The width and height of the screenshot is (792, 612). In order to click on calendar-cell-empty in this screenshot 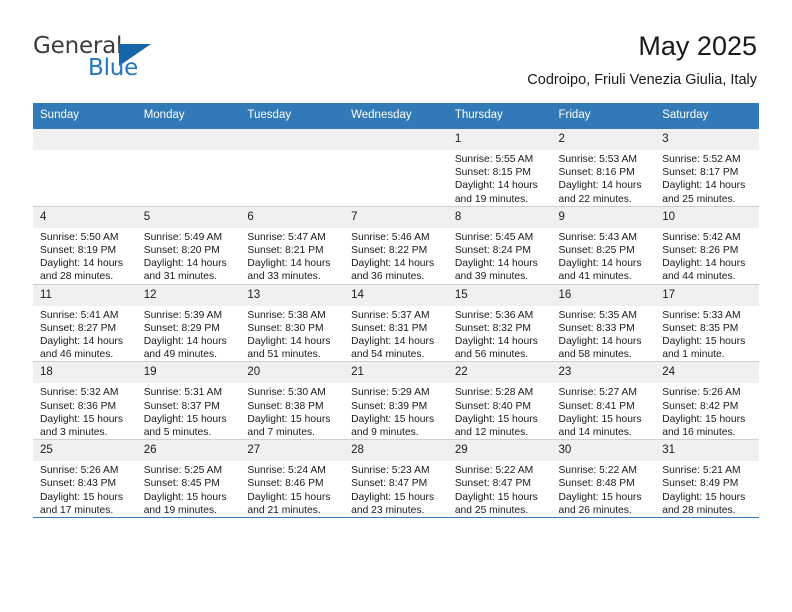, I will do `click(85, 167)`.